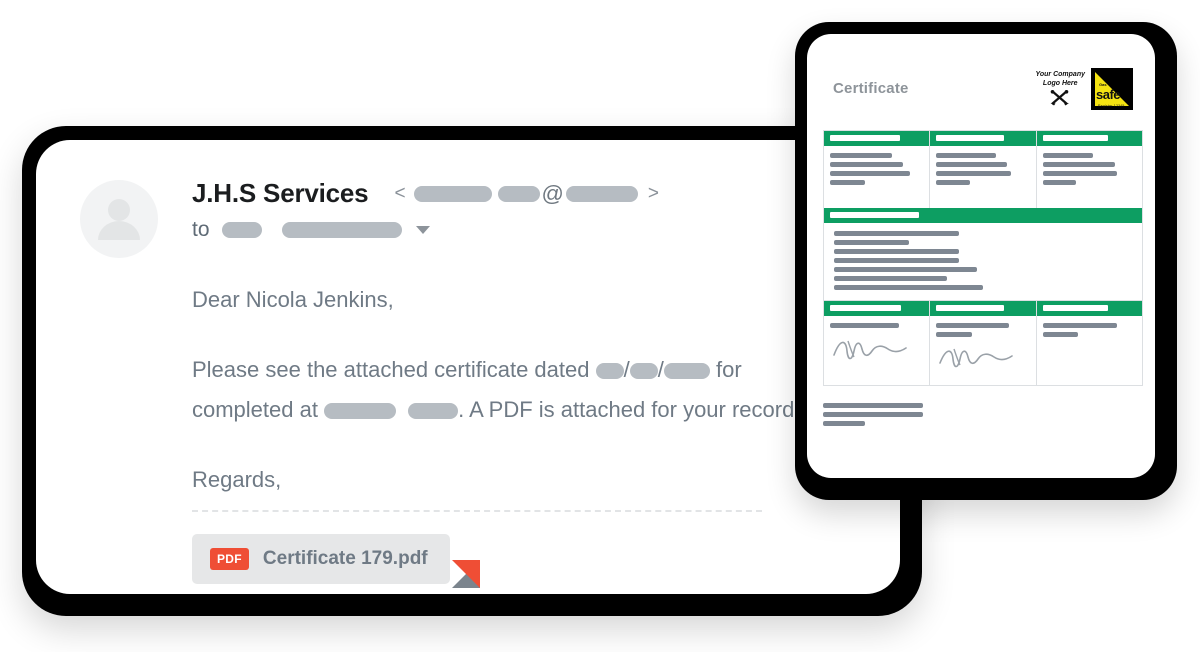  Describe the element at coordinates (643, 371) in the screenshot. I see `redacted-date-month` at that location.